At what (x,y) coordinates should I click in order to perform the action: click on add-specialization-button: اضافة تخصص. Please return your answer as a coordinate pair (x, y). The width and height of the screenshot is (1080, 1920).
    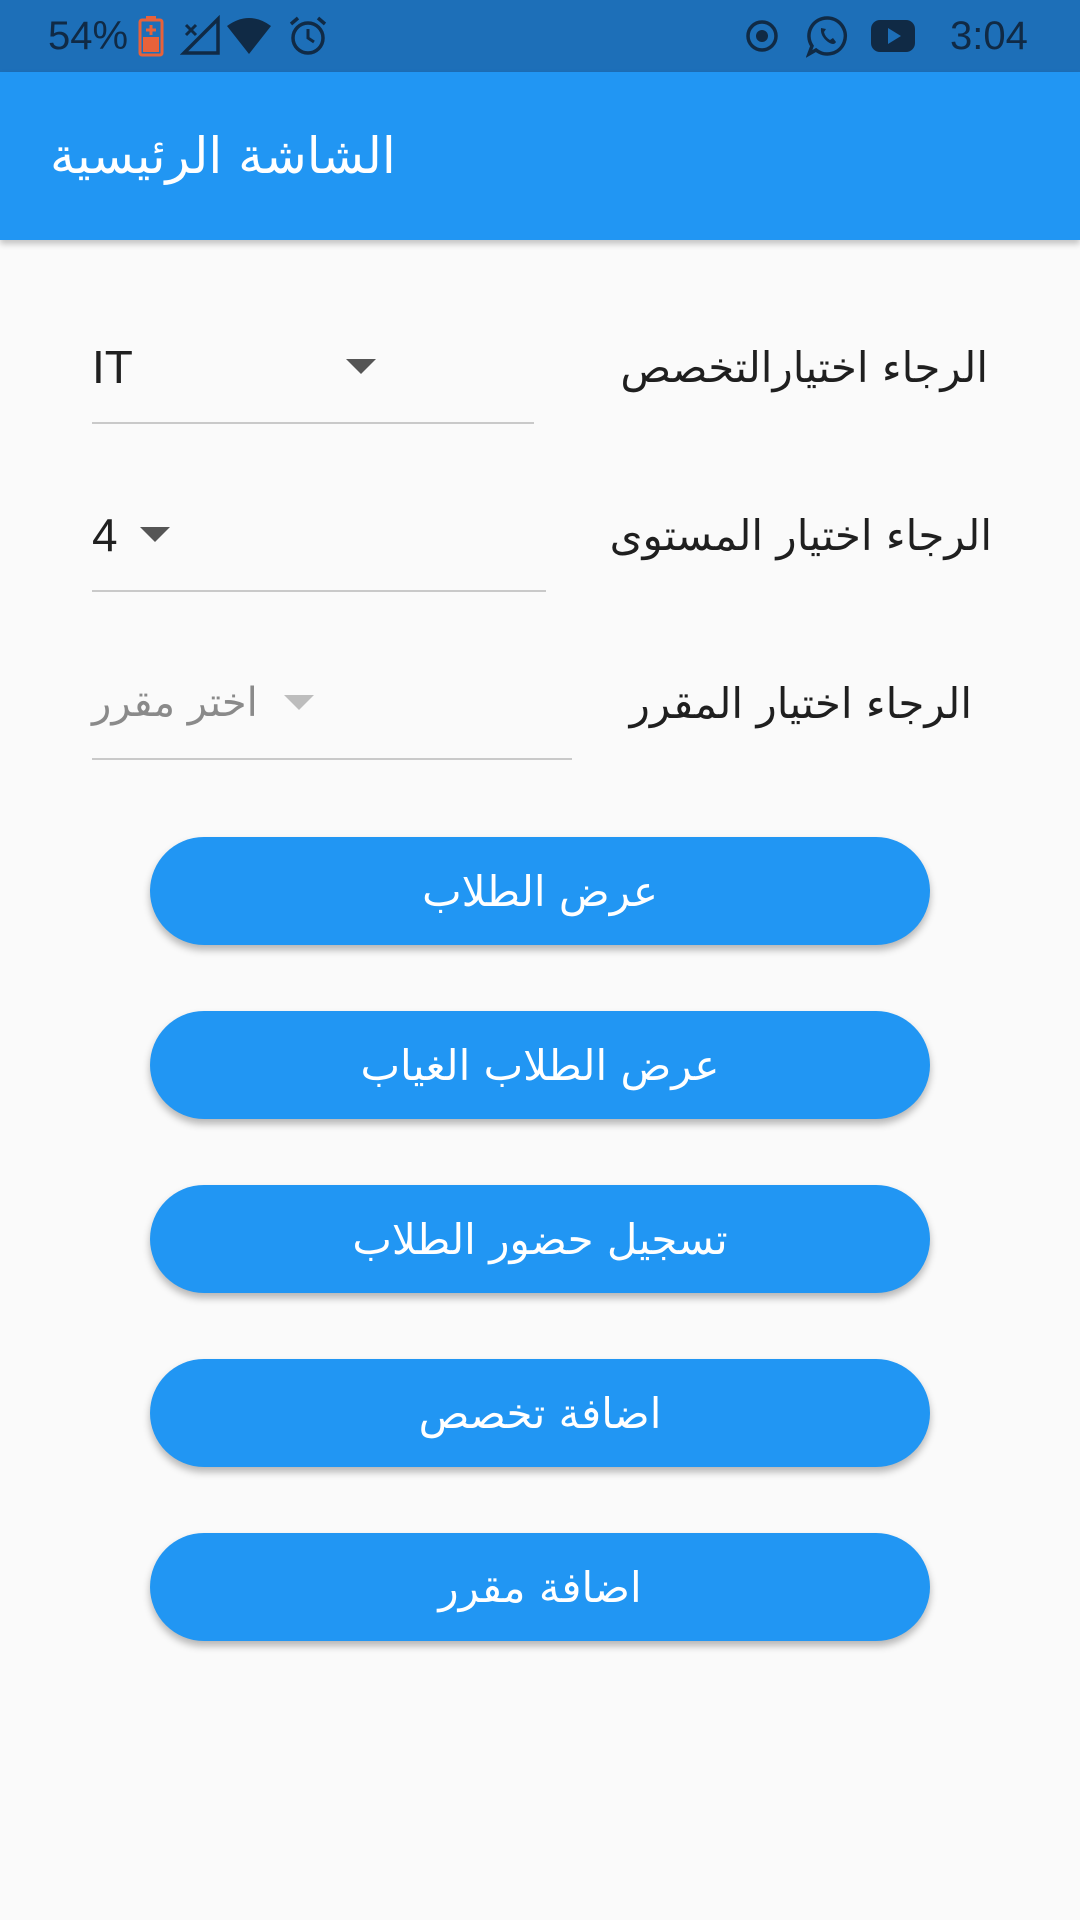
    Looking at the image, I should click on (540, 1413).